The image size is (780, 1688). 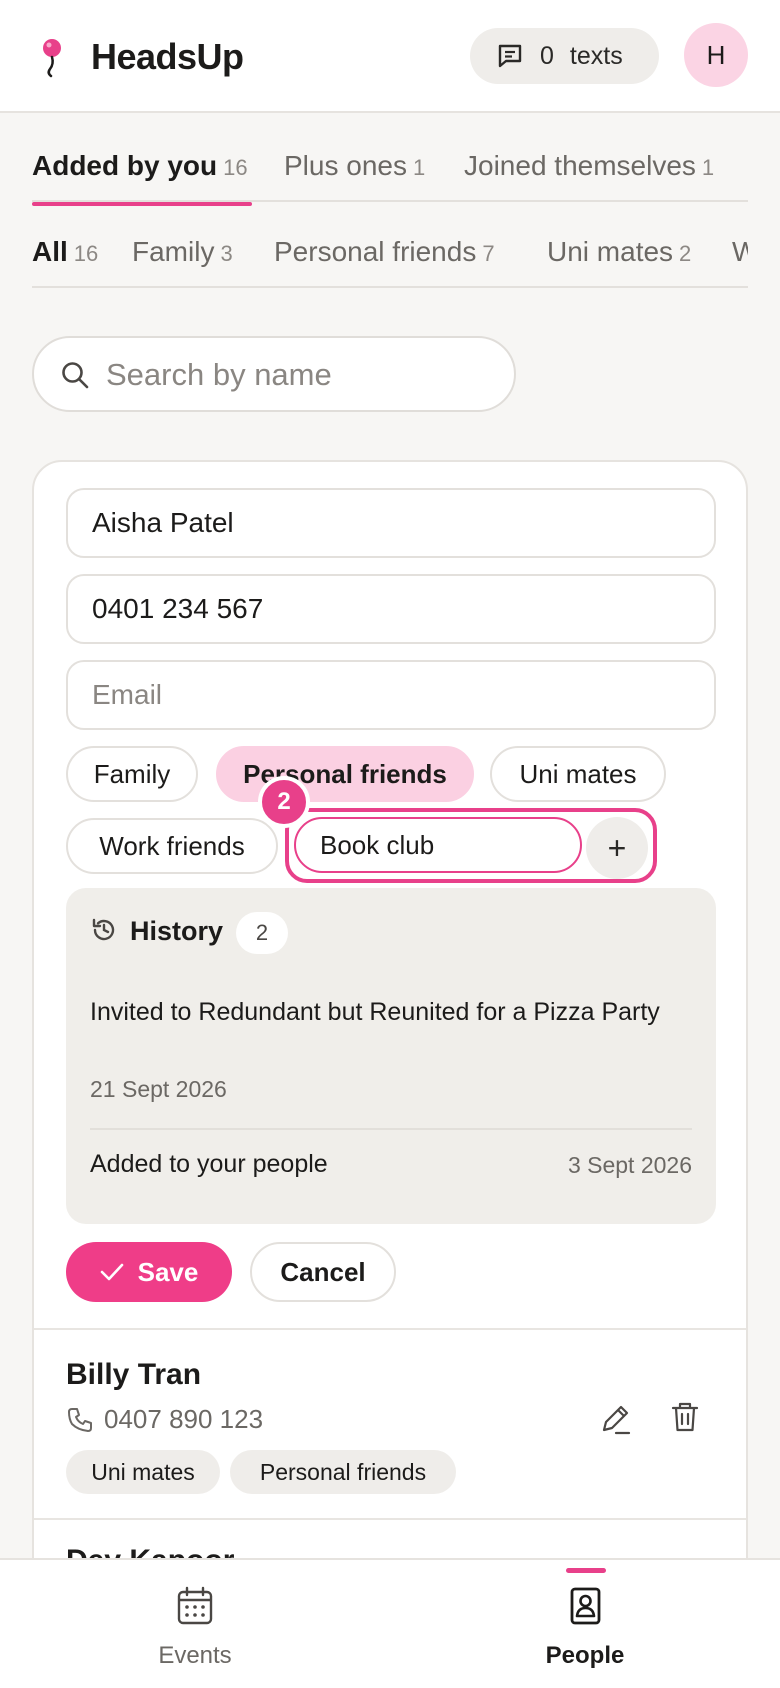 I want to click on group-chip-family: Family, so click(x=132, y=774).